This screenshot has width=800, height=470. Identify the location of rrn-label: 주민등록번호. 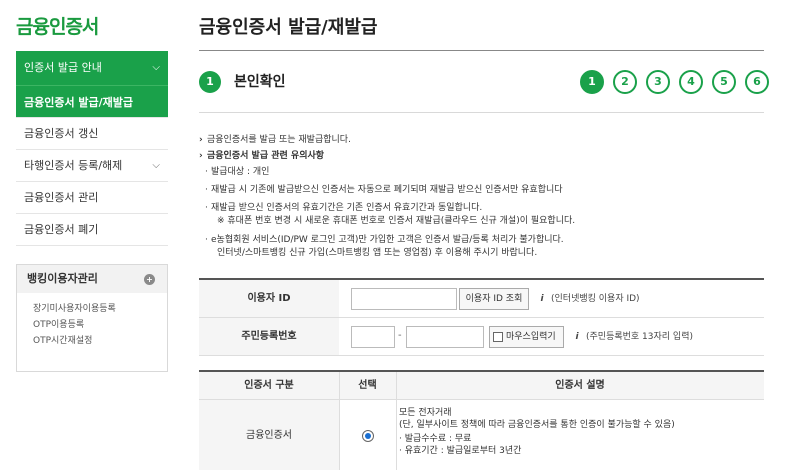
(269, 336).